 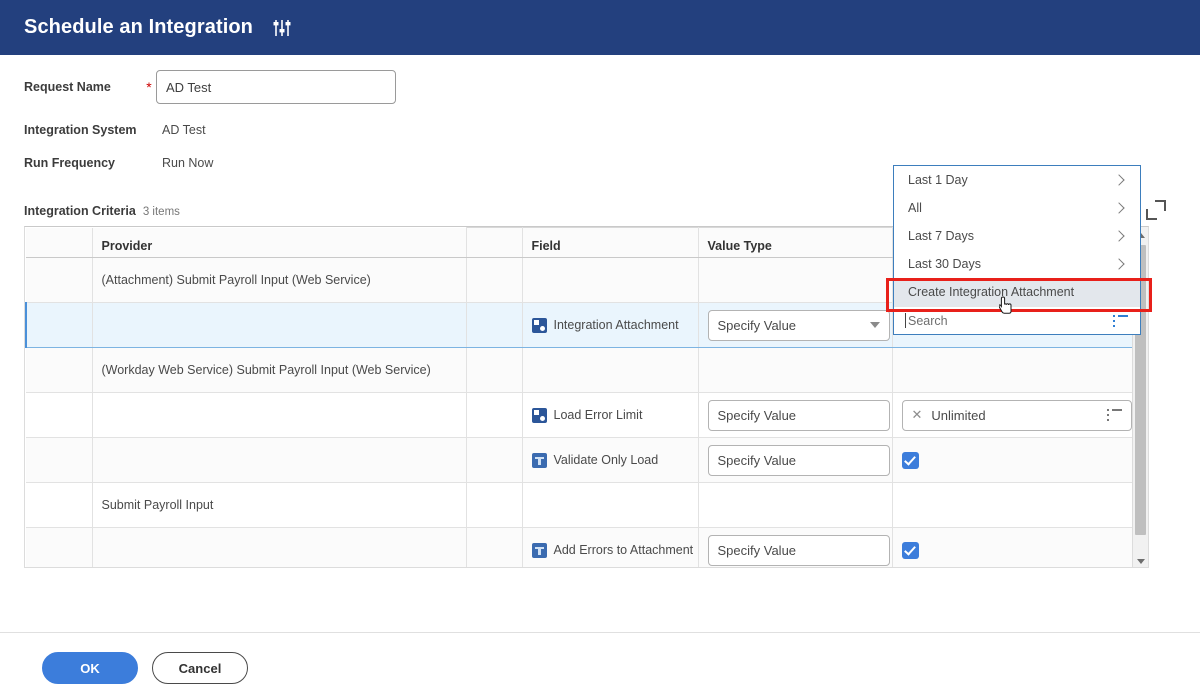 I want to click on integration-system-row: Integration System AD Test, so click(x=115, y=130).